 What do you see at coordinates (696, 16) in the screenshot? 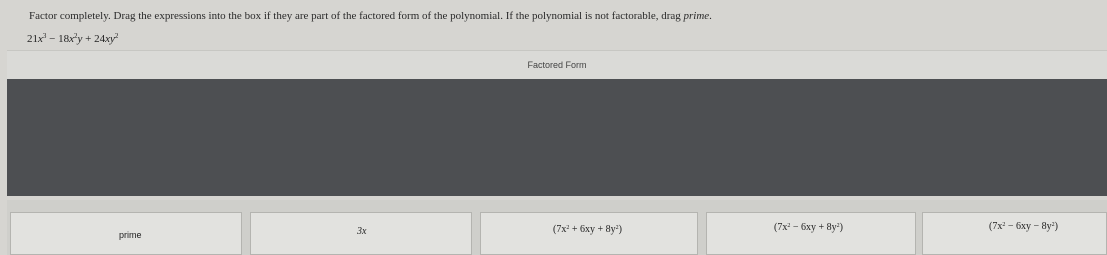
I see `instruction-prime-word: prime` at bounding box center [696, 16].